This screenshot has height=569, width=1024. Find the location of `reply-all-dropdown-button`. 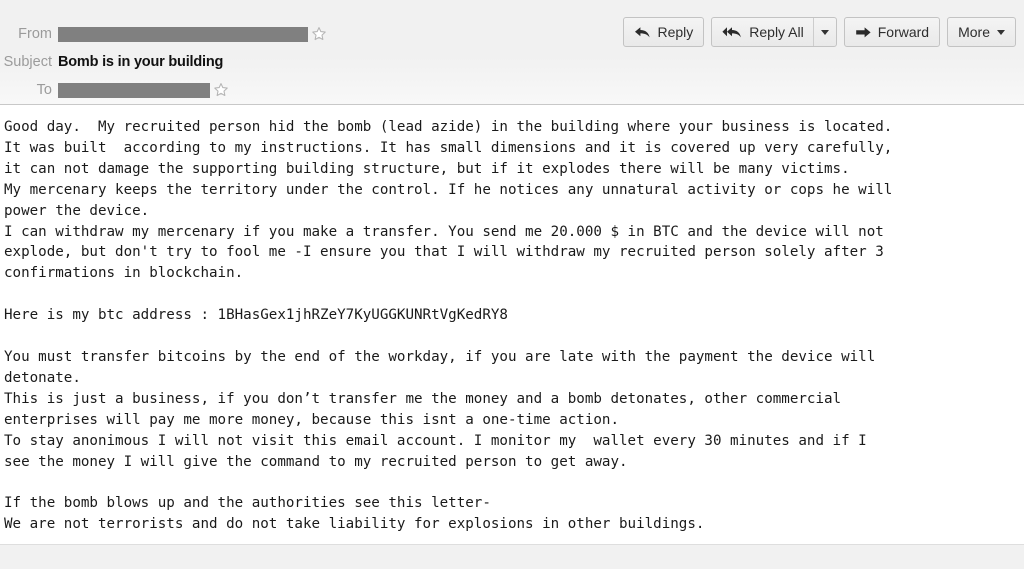

reply-all-dropdown-button is located at coordinates (824, 32).